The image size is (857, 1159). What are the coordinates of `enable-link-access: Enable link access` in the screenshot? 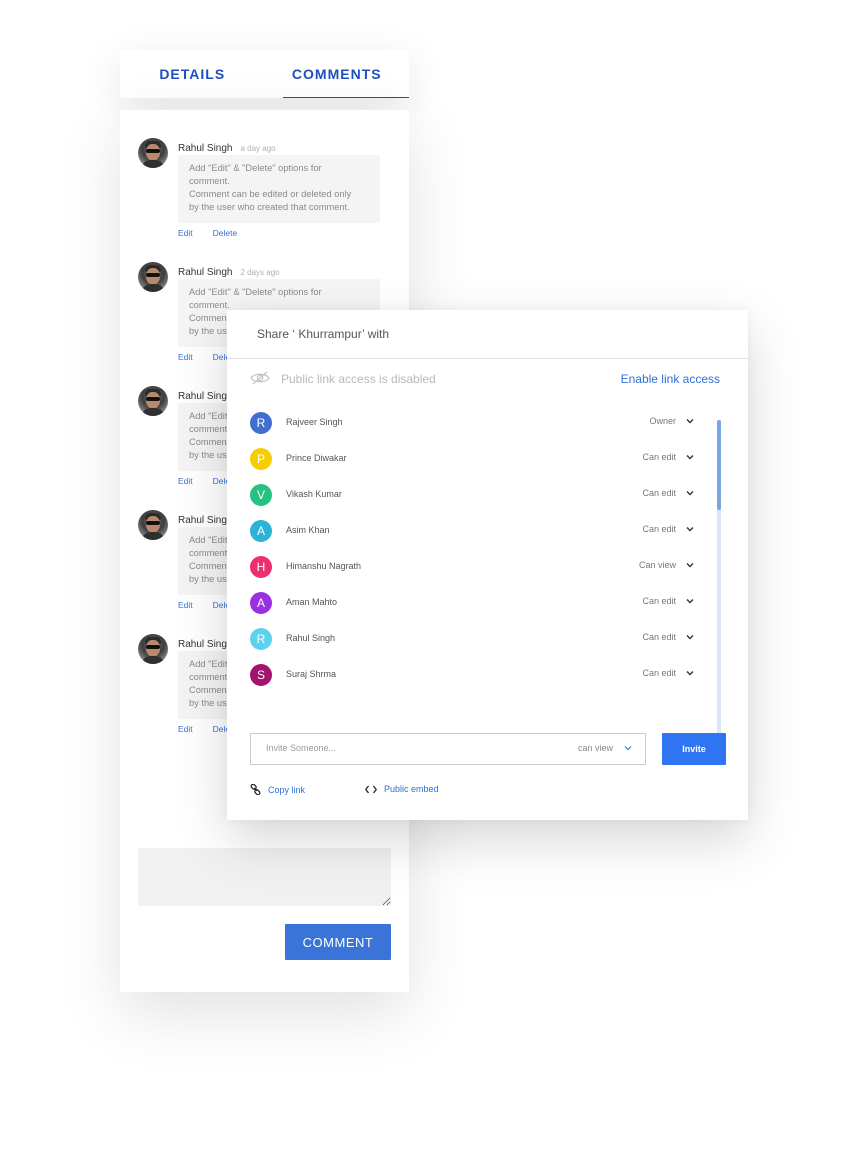 It's located at (670, 379).